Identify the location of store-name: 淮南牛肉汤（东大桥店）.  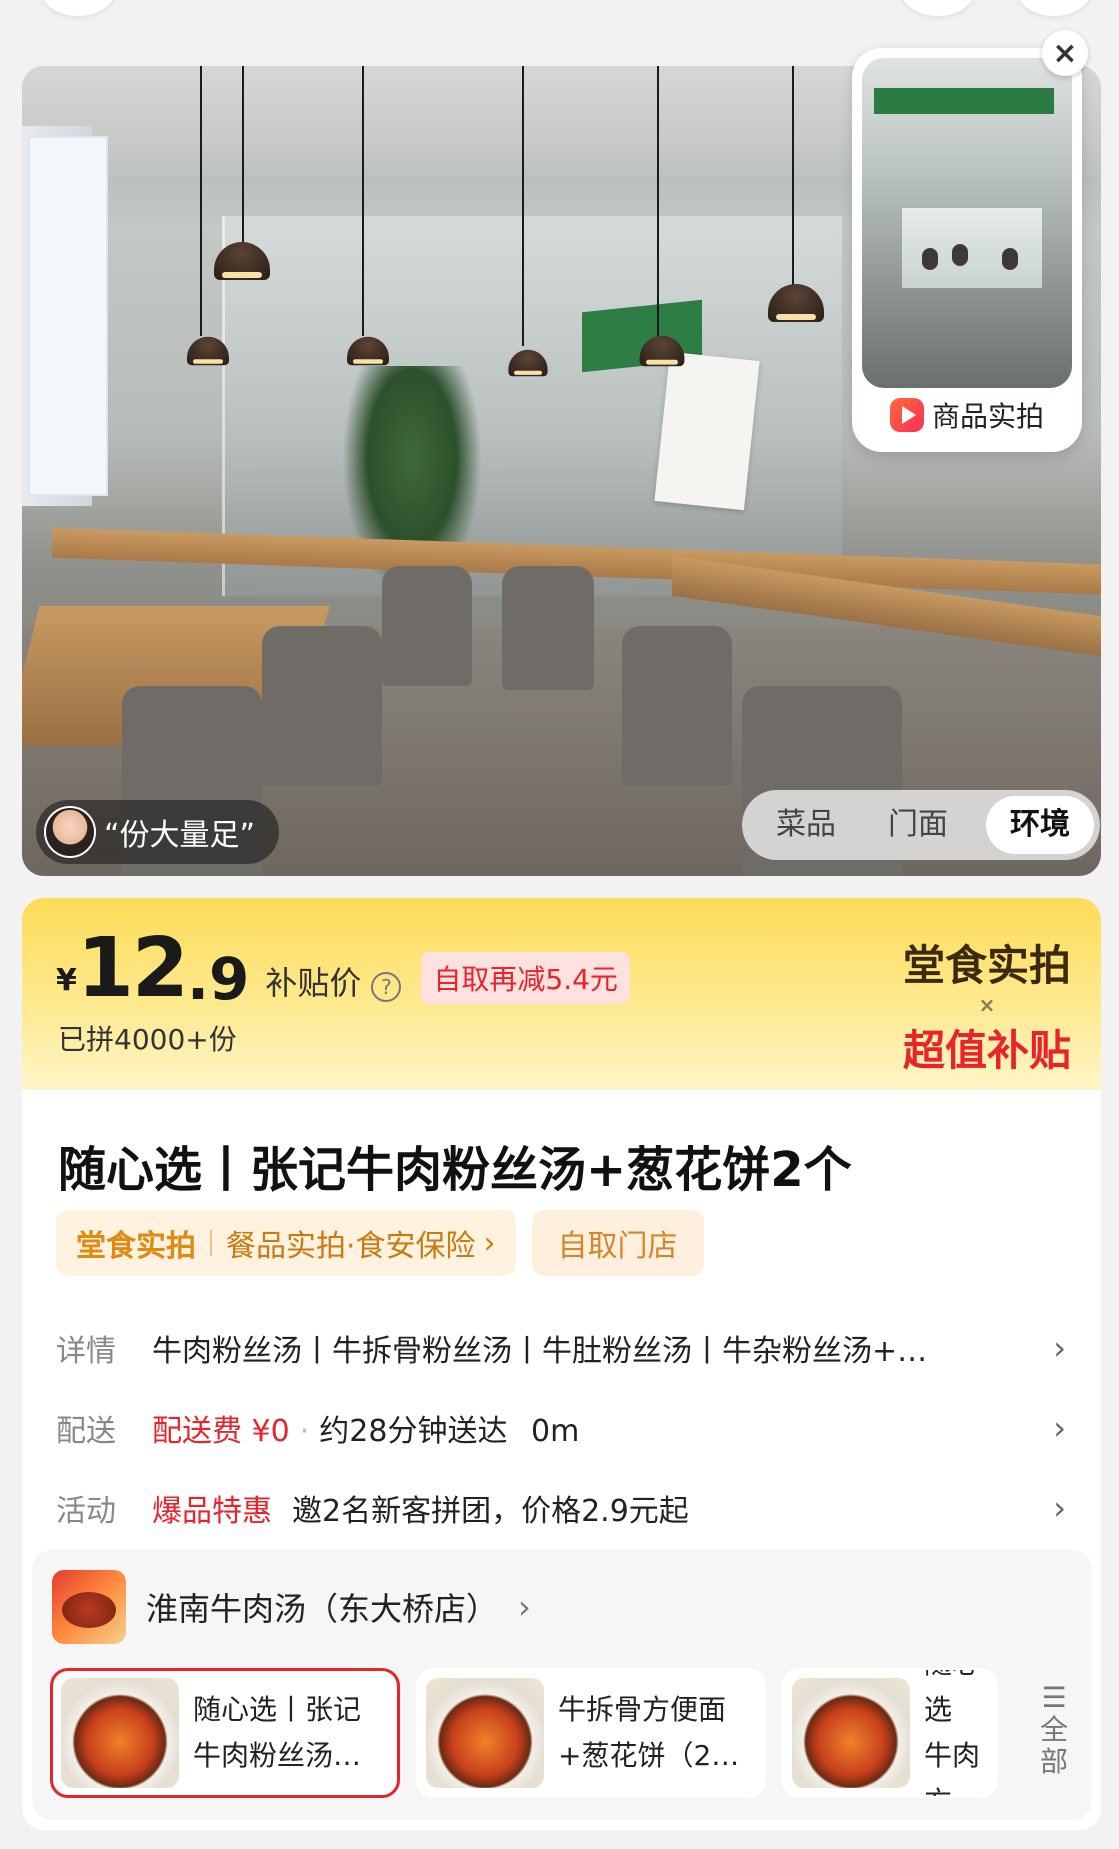
(322, 1609).